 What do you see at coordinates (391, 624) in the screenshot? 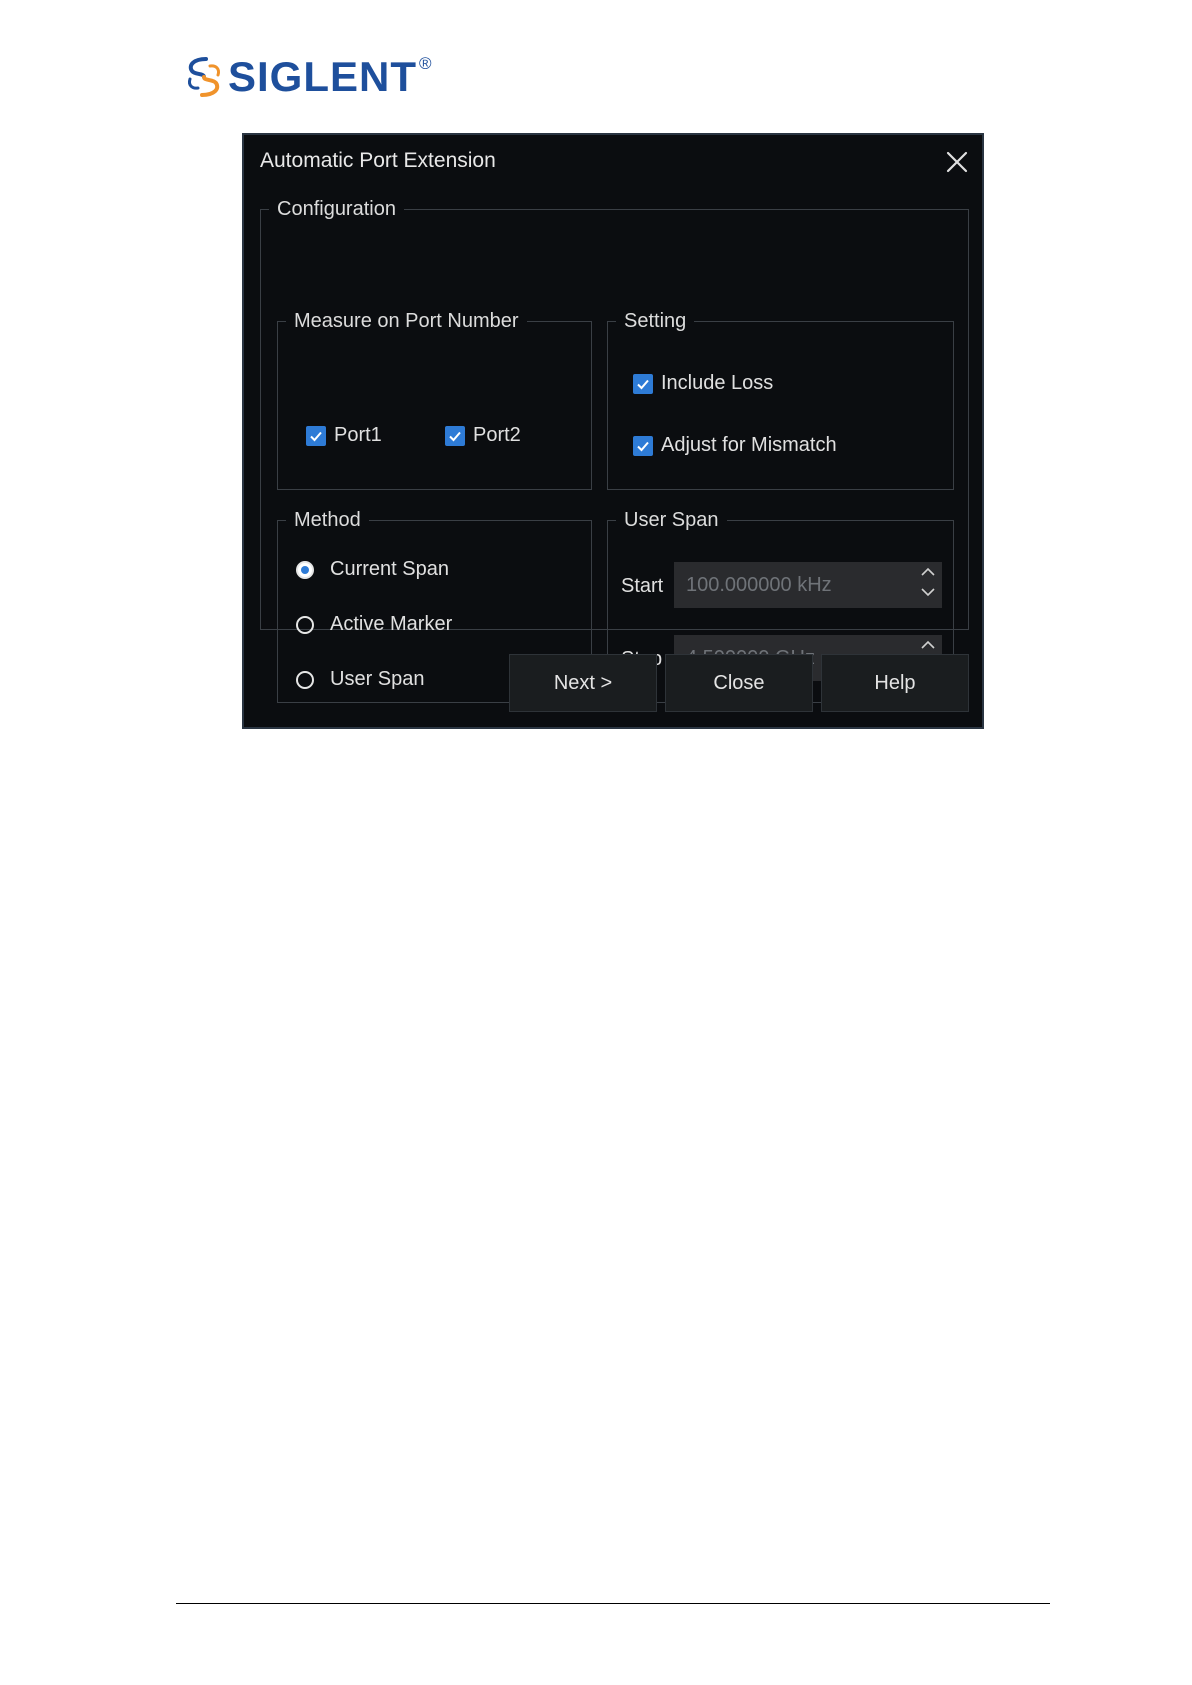
I see `active-marker-label: Active Marker` at bounding box center [391, 624].